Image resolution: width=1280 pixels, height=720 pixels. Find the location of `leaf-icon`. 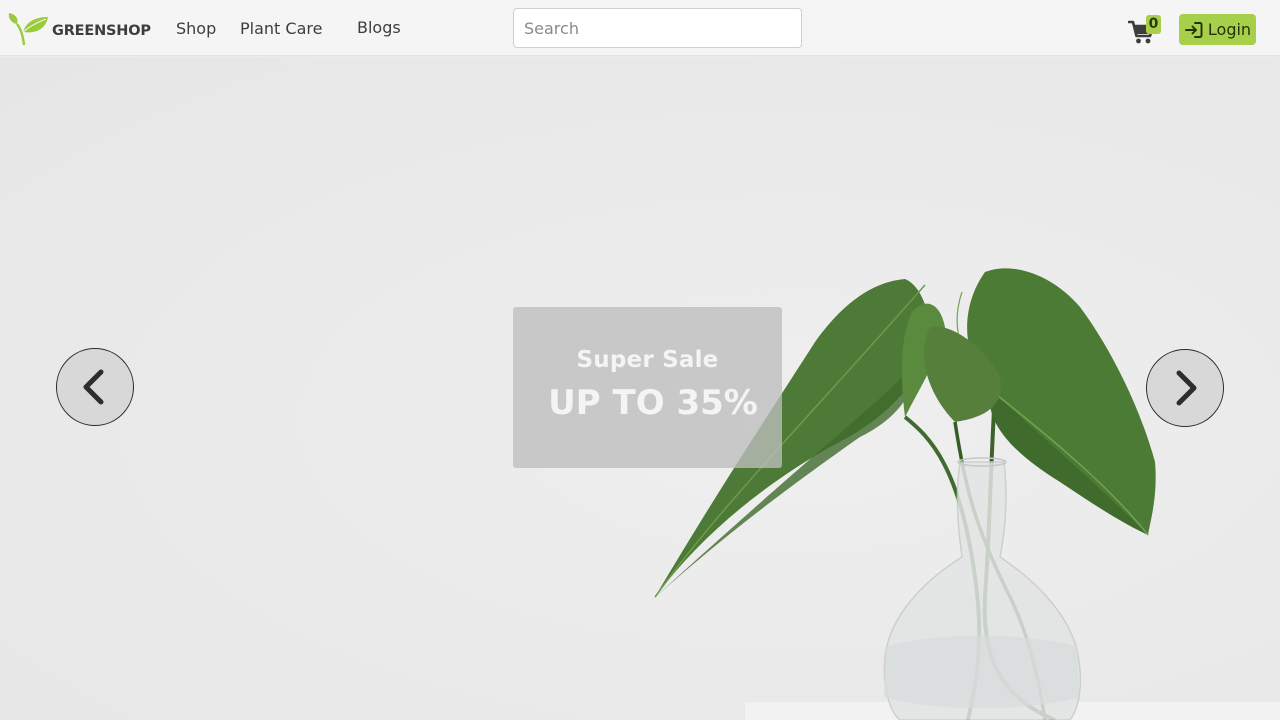

leaf-icon is located at coordinates (28, 29).